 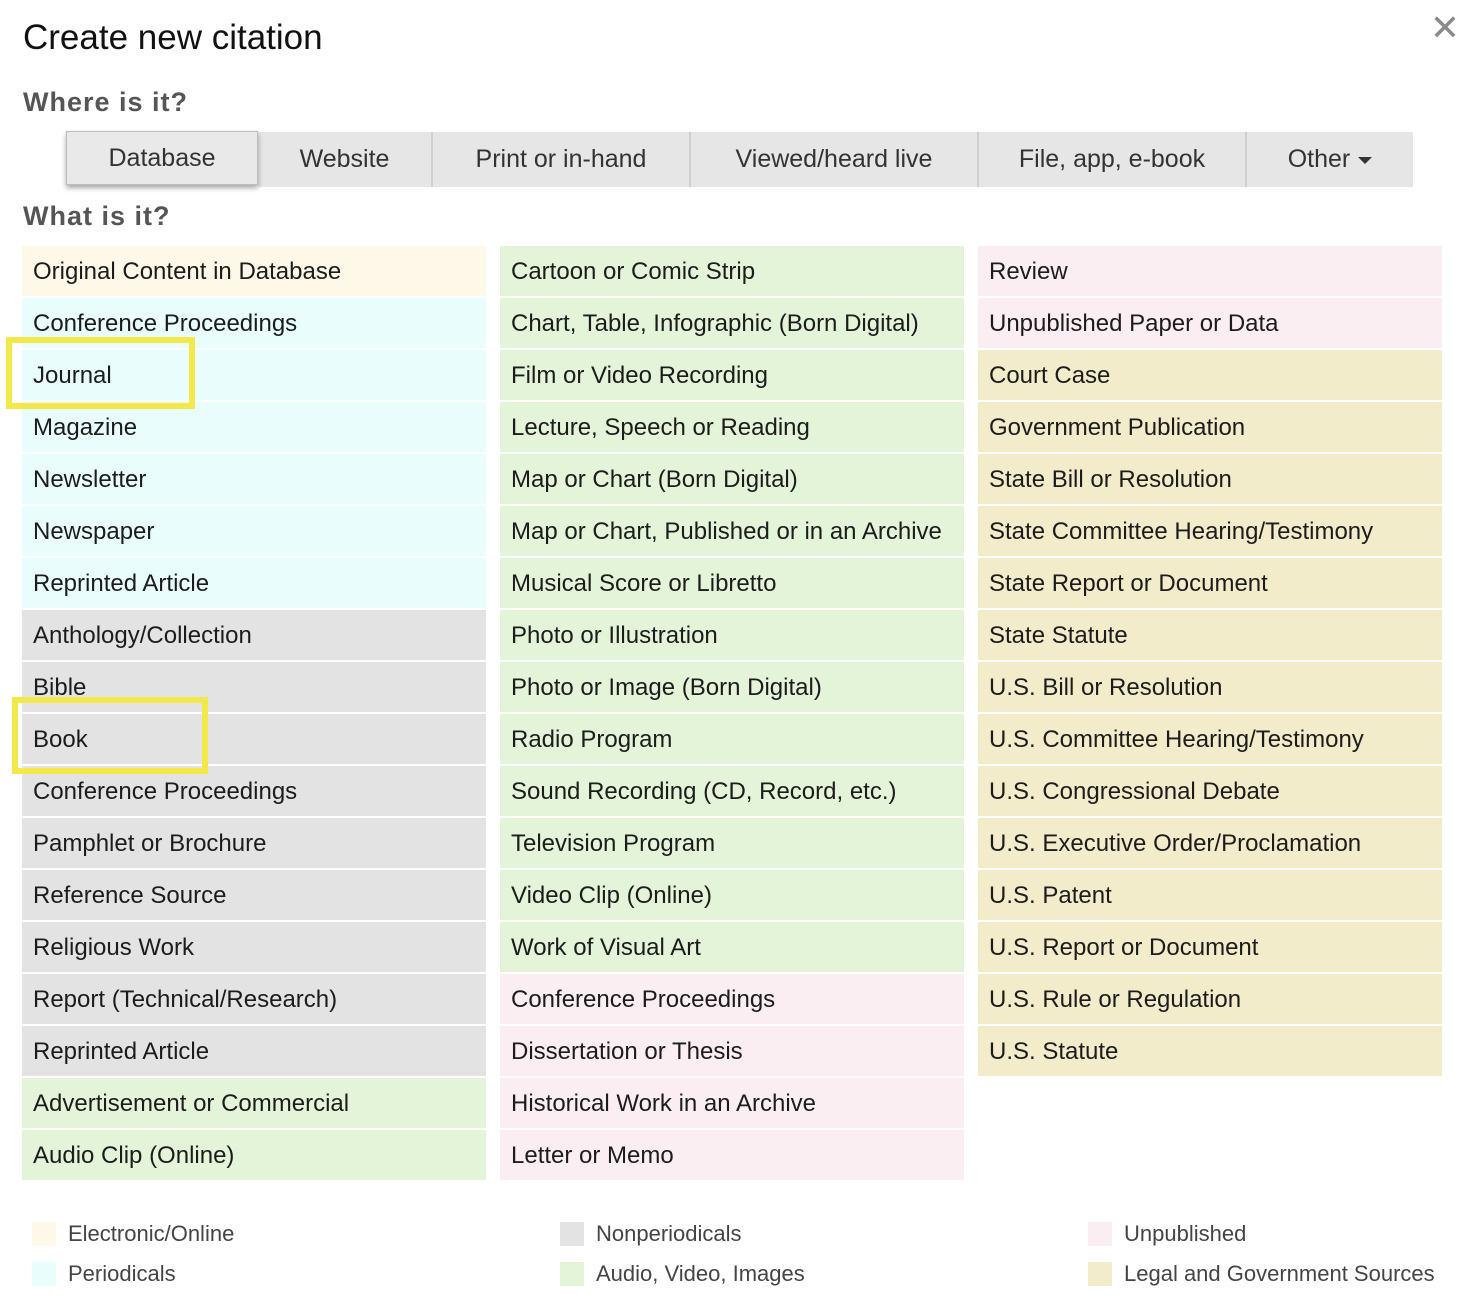 I want to click on type-item-advertisement-or-commercial: Advertisement or Commercial, so click(x=254, y=1103).